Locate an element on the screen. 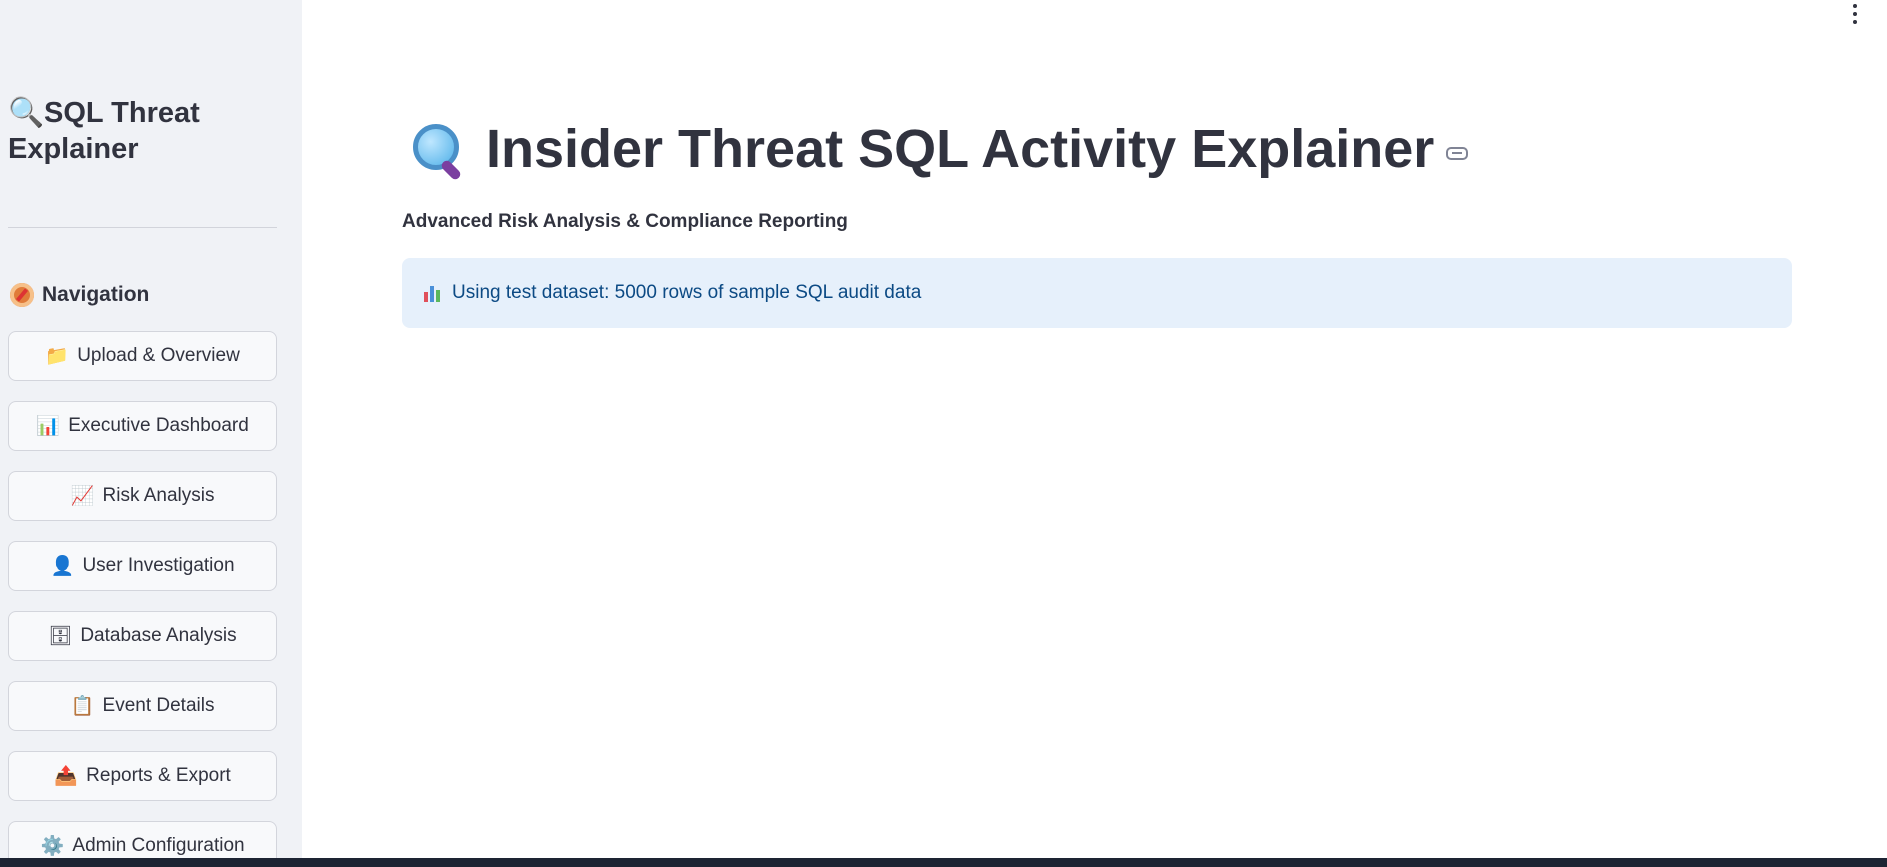 Image resolution: width=1887 pixels, height=867 pixels. sidebar-title: 🔍SQL Threat Explainer is located at coordinates (148, 131).